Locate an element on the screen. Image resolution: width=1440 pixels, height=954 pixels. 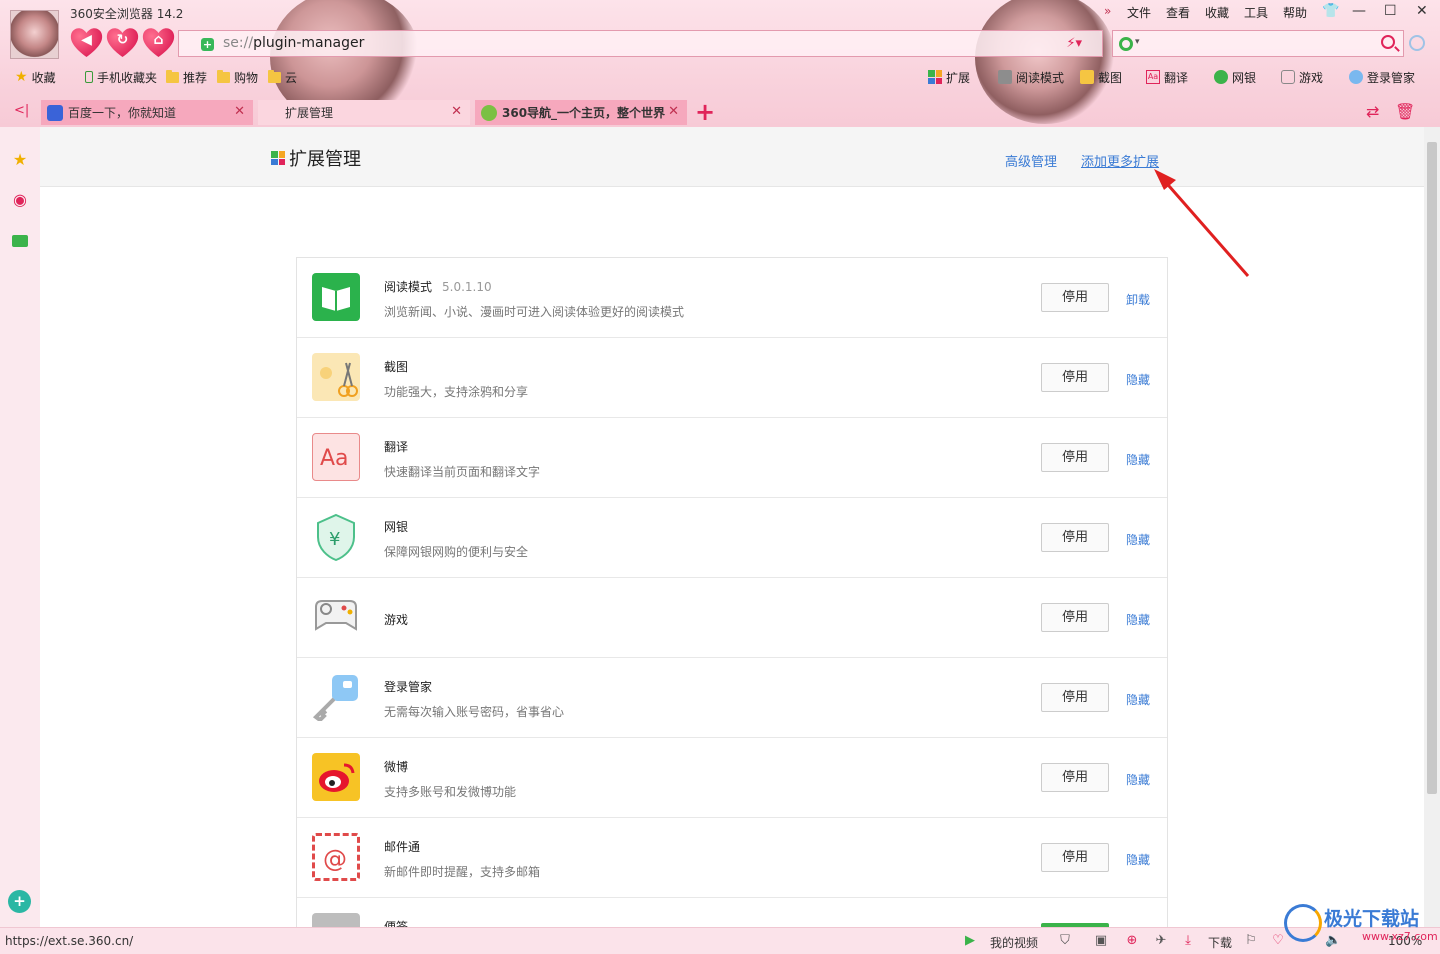
scrollbar-thumb is located at coordinates (1432, 468).